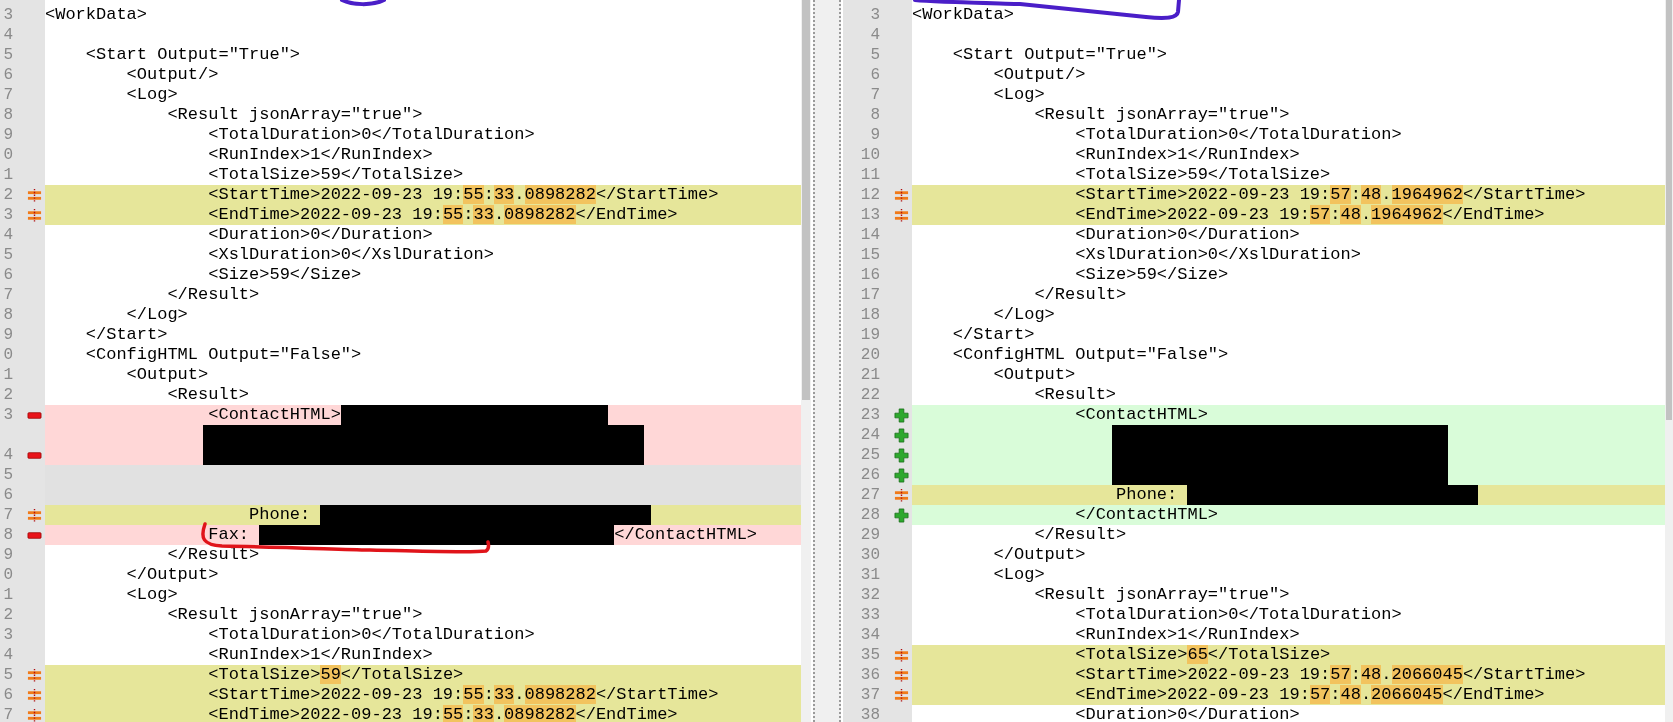  I want to click on line-number: 38, so click(869, 713).